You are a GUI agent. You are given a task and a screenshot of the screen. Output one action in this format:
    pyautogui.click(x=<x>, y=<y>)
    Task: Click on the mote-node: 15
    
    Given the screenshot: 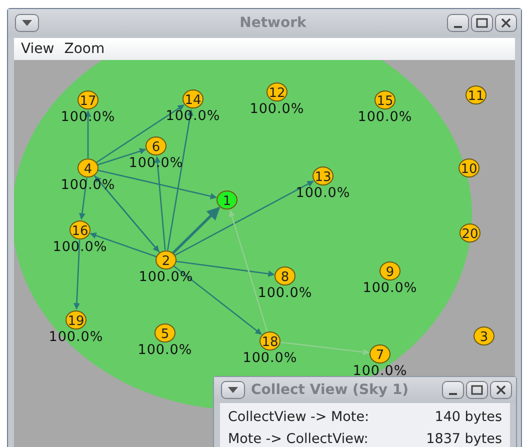 What is the action you would take?
    pyautogui.click(x=385, y=100)
    